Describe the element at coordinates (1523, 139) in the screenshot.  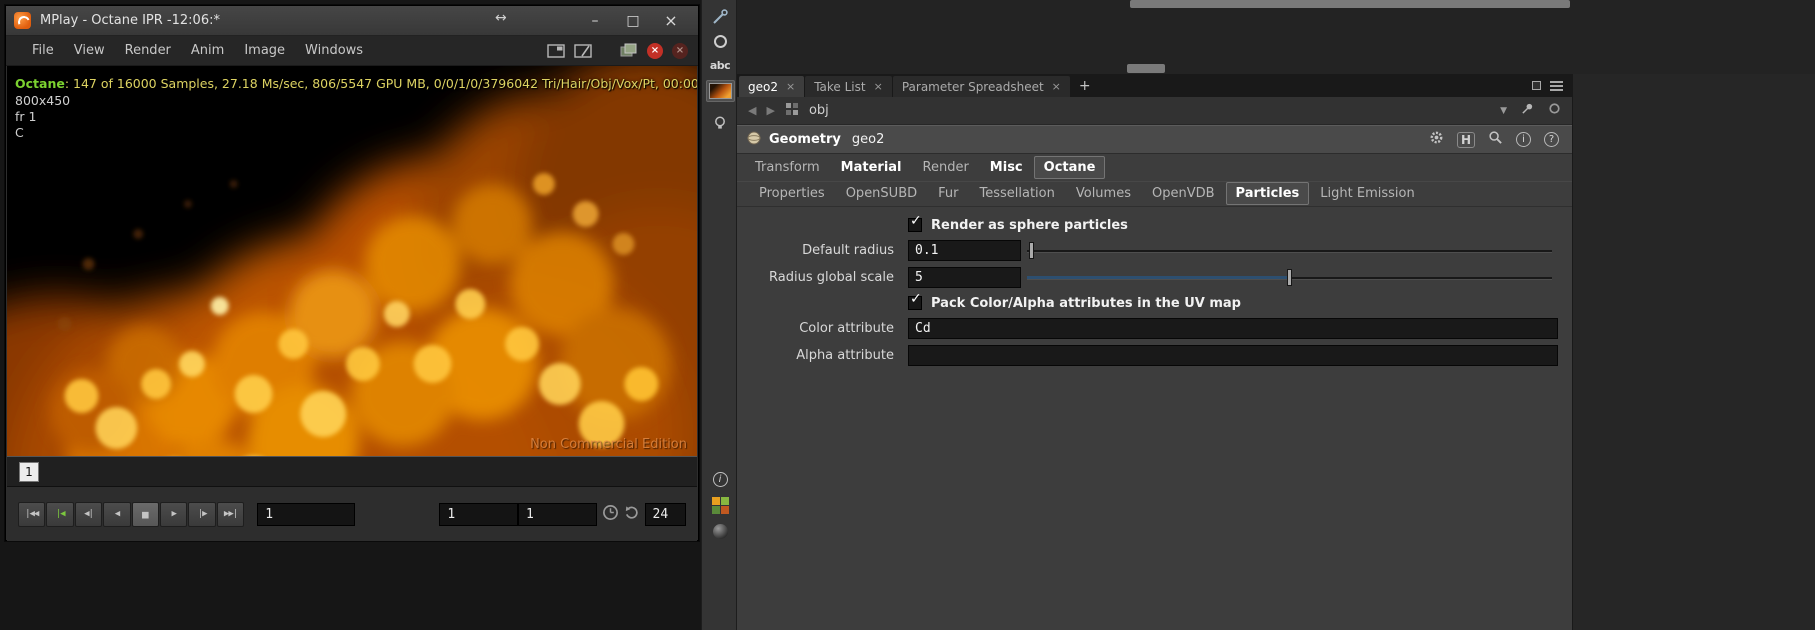
I see `info-circle-icon: i` at that location.